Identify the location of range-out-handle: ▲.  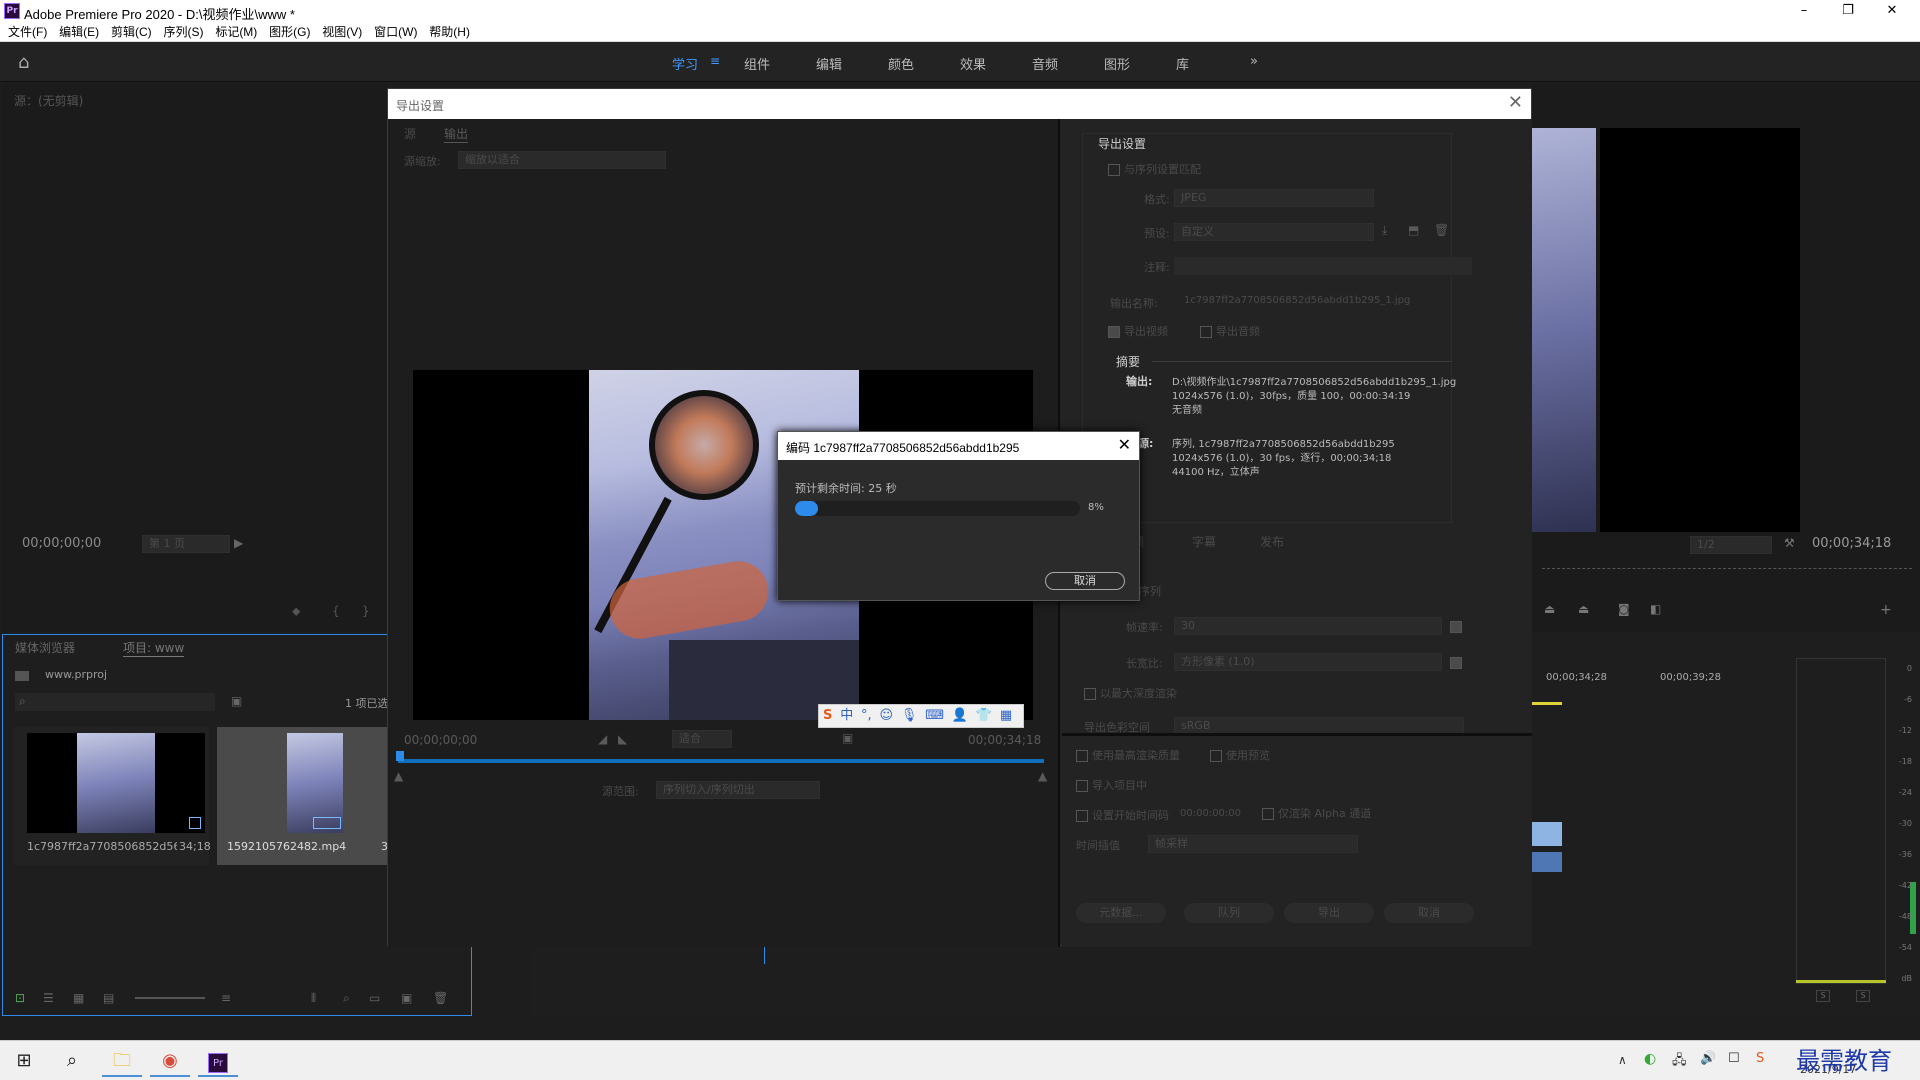
(1042, 776).